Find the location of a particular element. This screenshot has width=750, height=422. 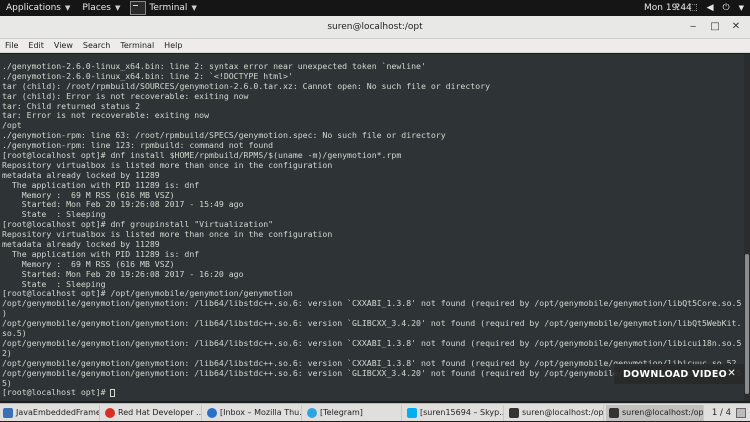

menu-view: View is located at coordinates (63, 45).